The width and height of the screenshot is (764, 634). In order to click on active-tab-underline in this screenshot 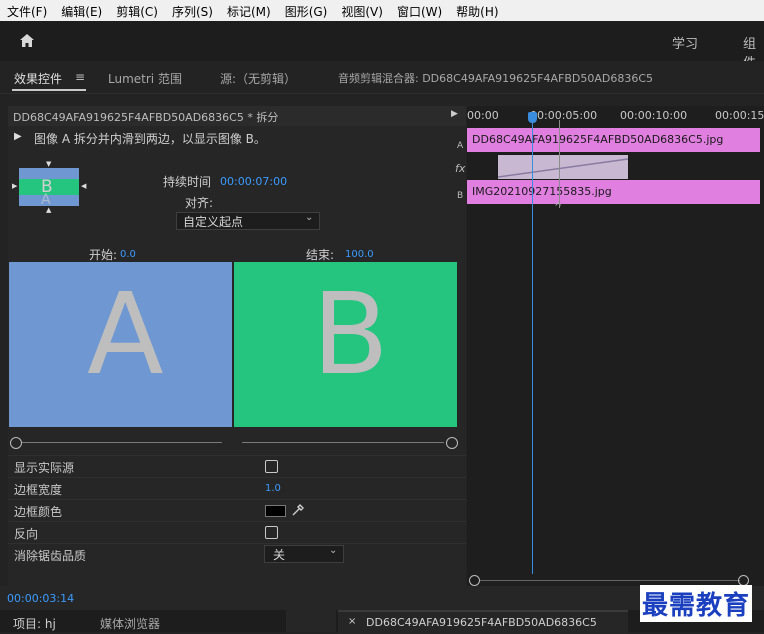, I will do `click(49, 90)`.